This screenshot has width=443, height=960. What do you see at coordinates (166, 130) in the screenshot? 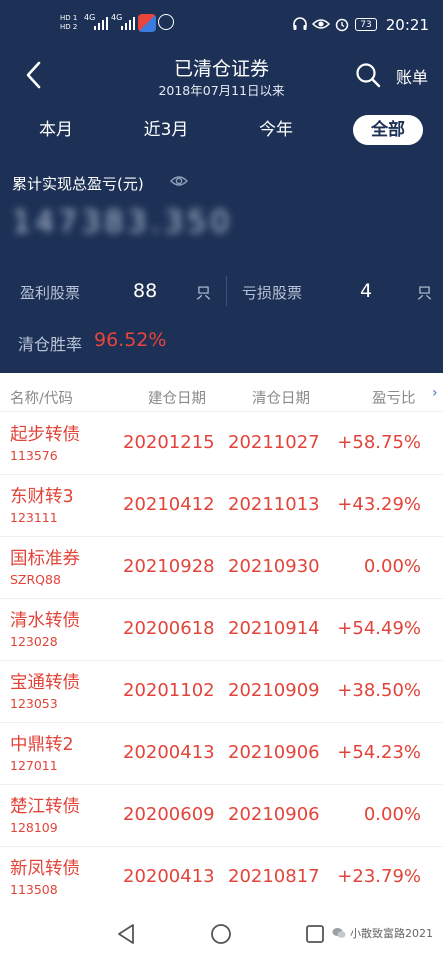
I see `tab-last-3-months: 近3月` at bounding box center [166, 130].